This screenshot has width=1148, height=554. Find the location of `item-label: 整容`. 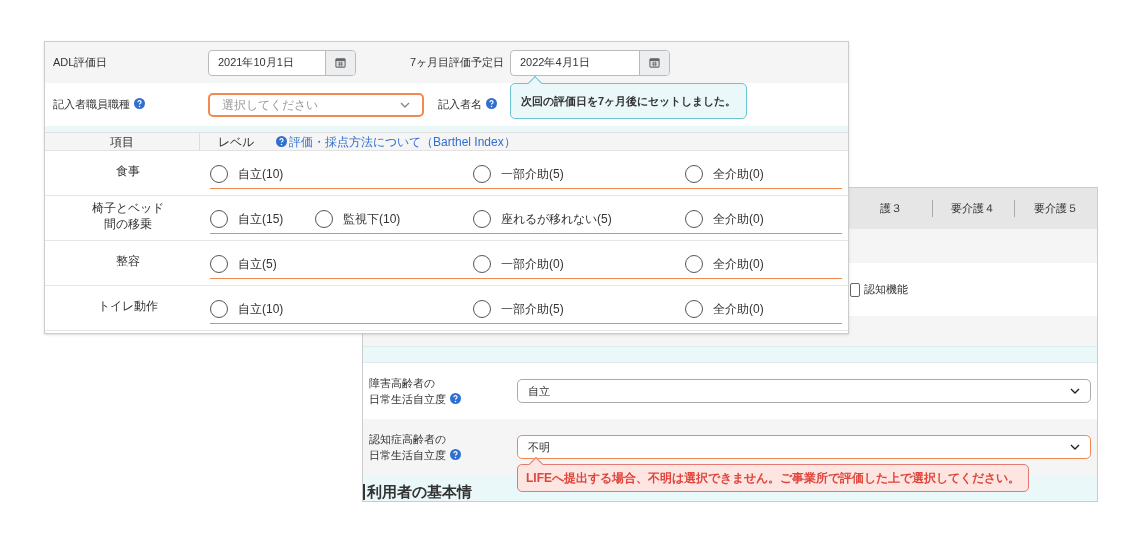

item-label: 整容 is located at coordinates (127, 261).